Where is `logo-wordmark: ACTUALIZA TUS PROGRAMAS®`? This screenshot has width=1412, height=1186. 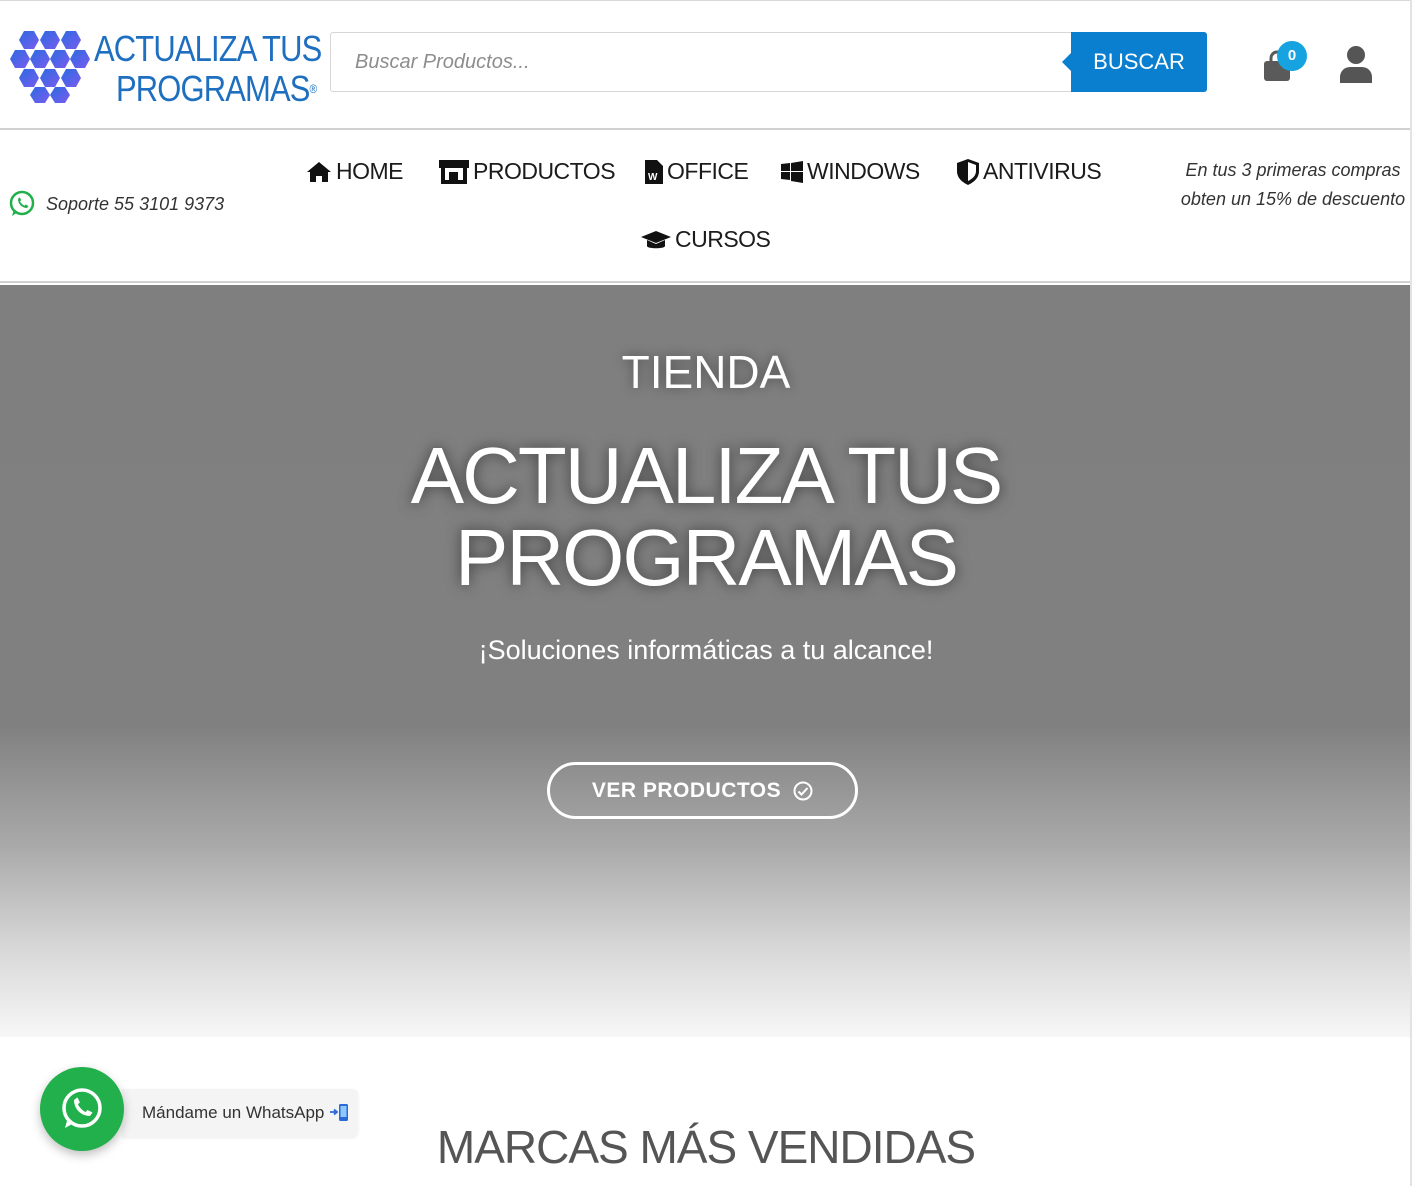 logo-wordmark: ACTUALIZA TUS PROGRAMAS® is located at coordinates (226, 69).